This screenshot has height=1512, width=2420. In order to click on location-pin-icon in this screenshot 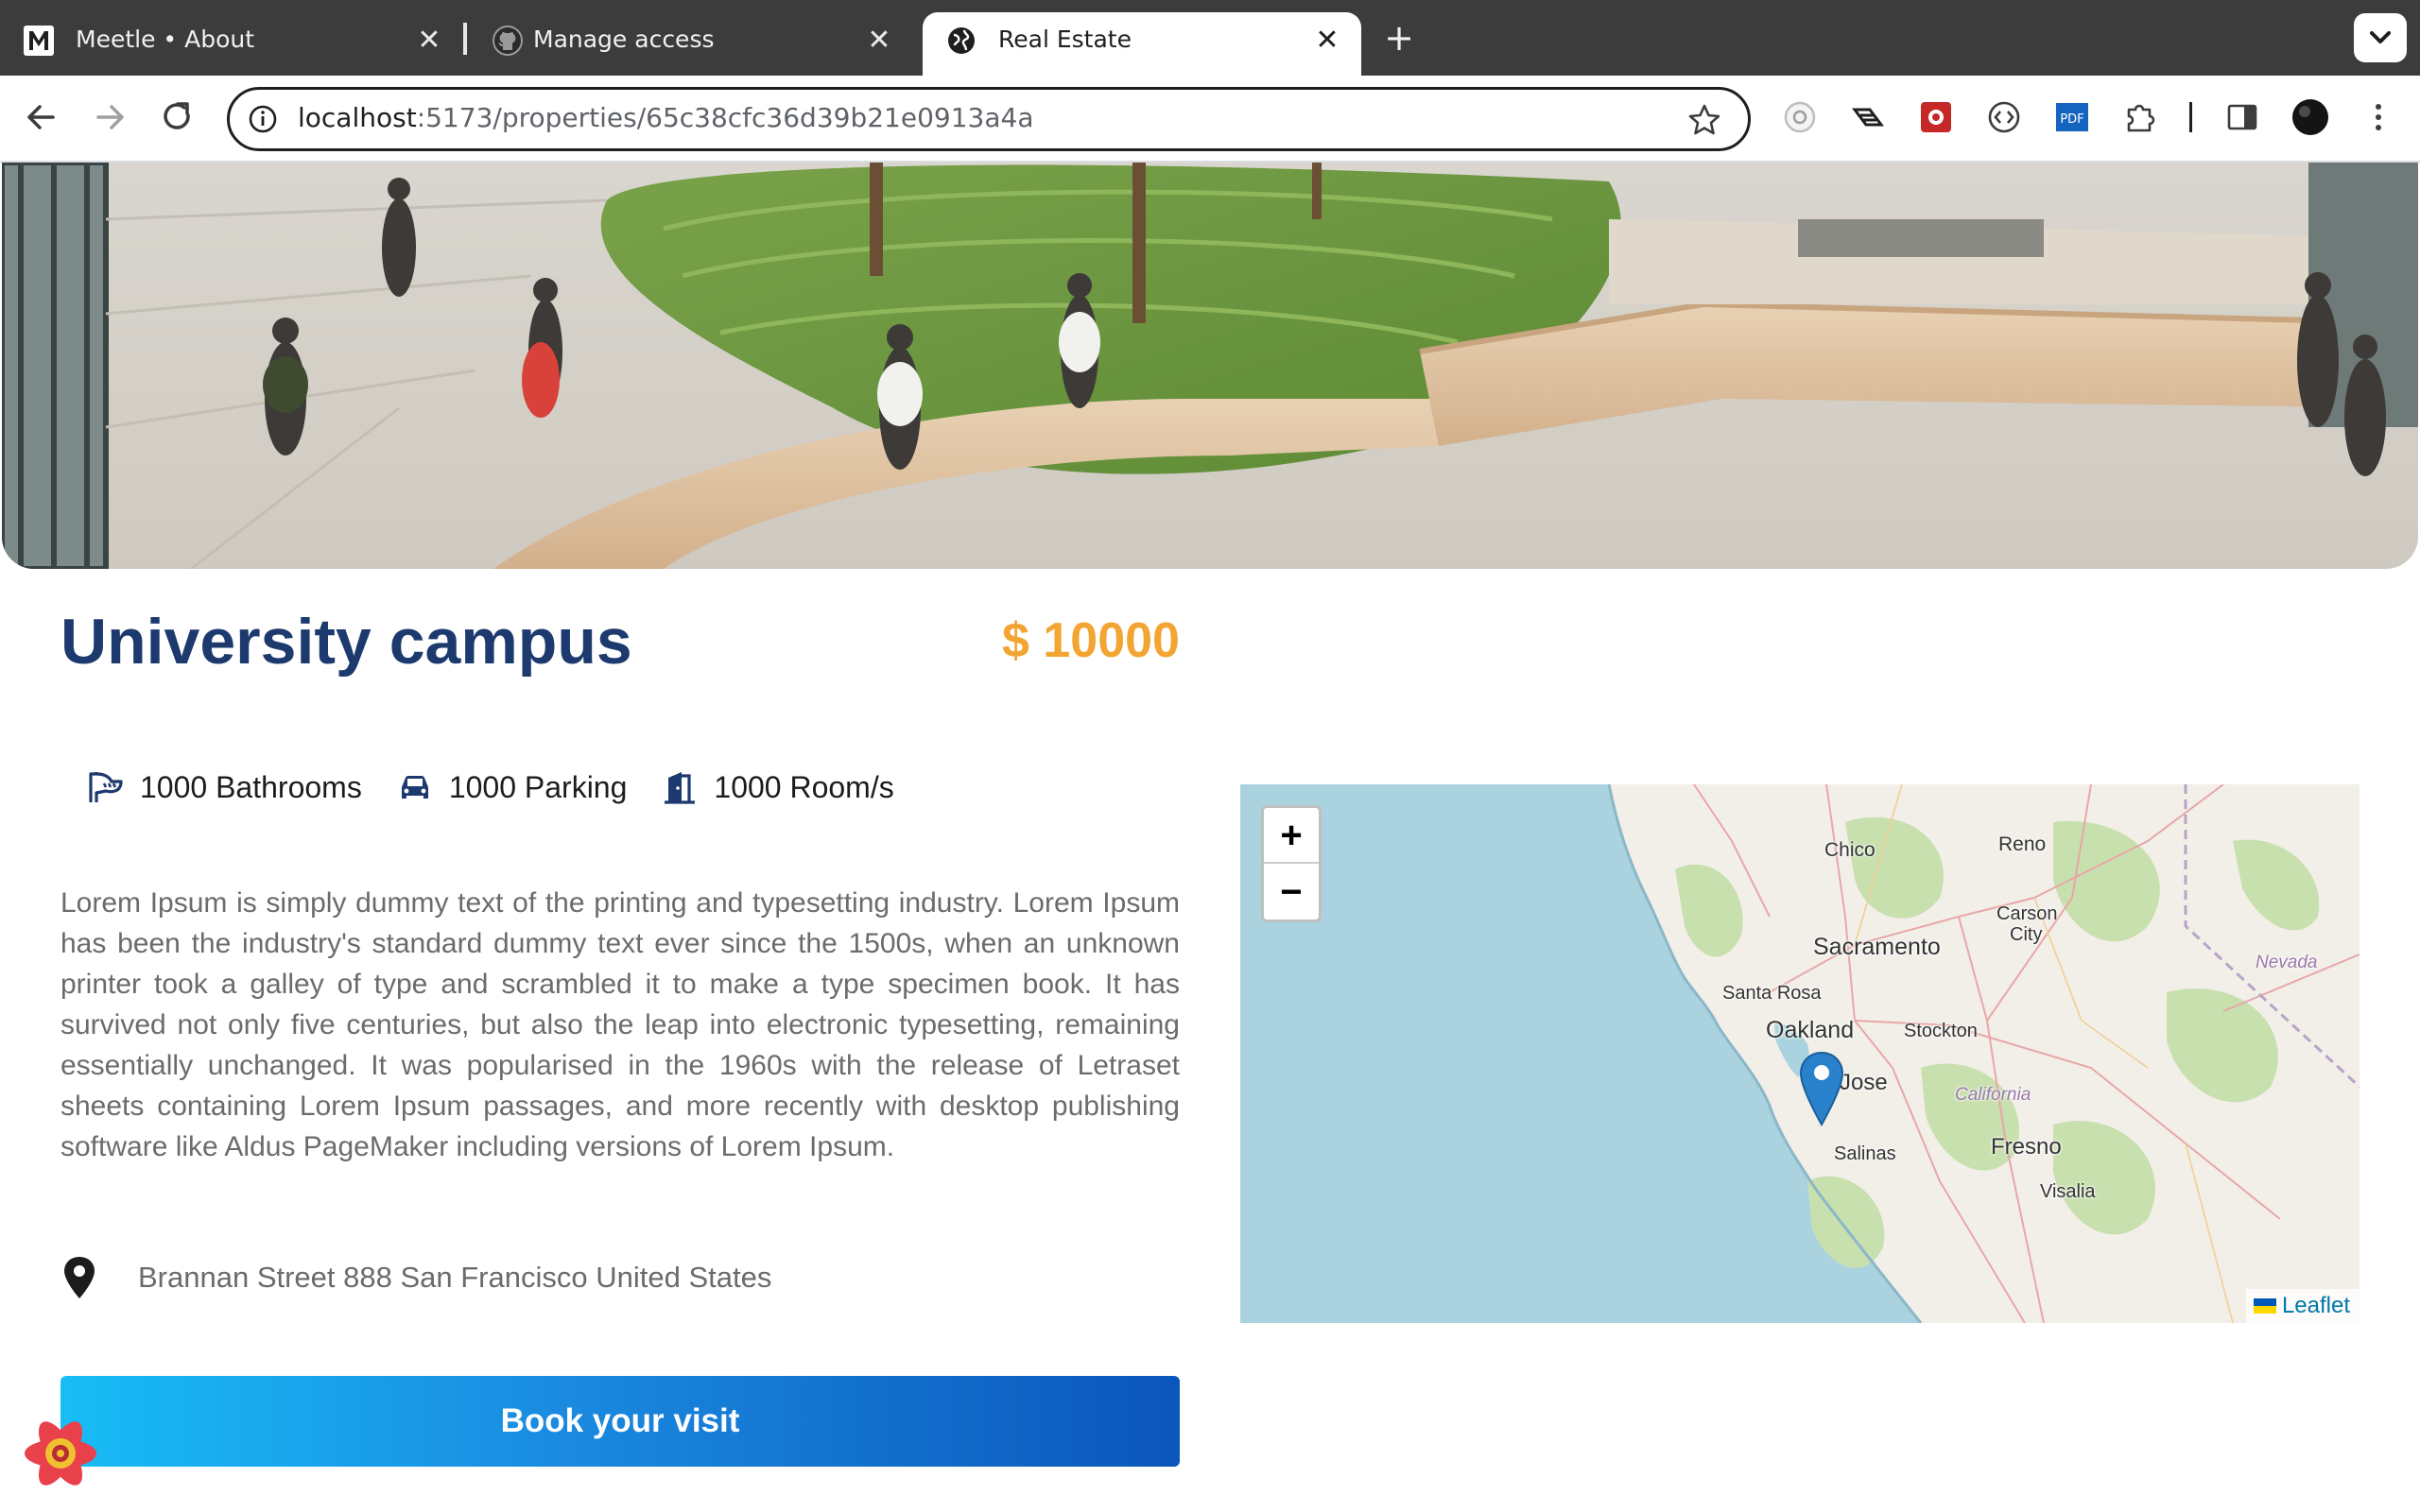, I will do `click(79, 1277)`.